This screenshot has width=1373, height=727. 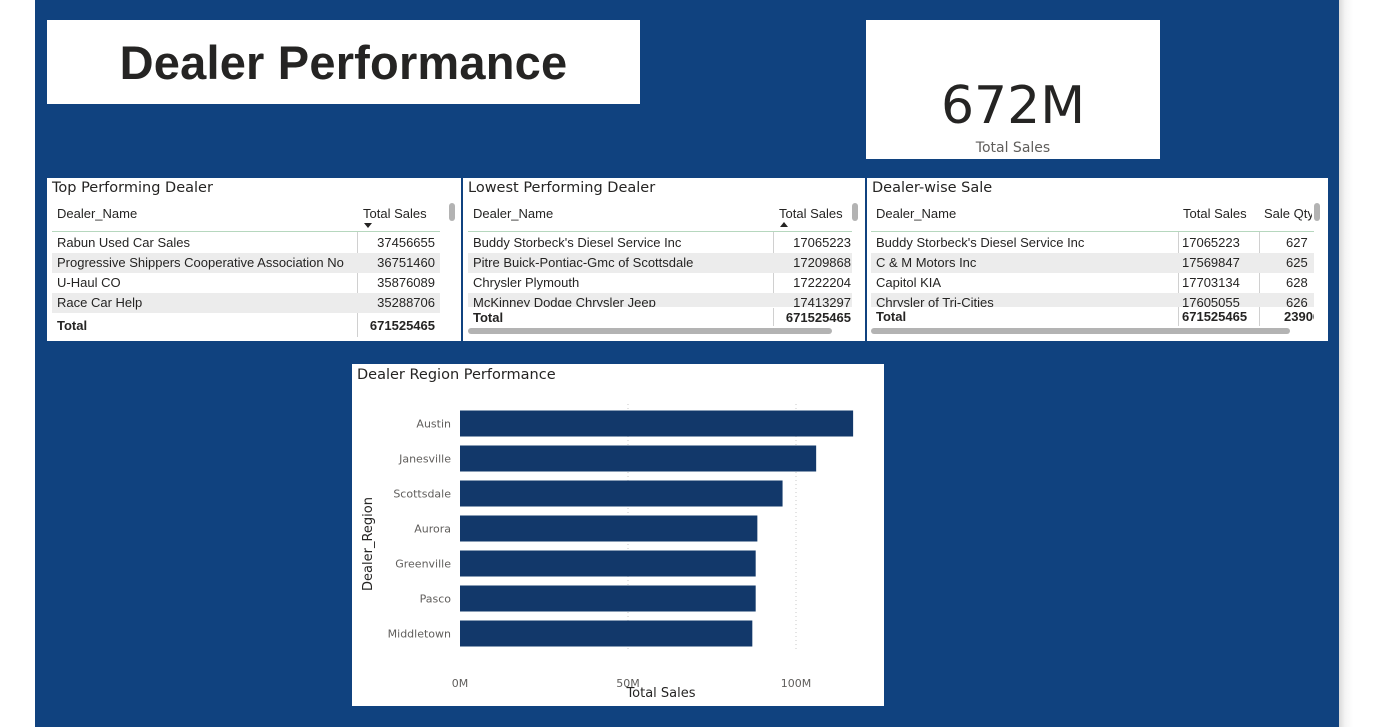 What do you see at coordinates (822, 282) in the screenshot?
I see `total-sales-cell: 17222204` at bounding box center [822, 282].